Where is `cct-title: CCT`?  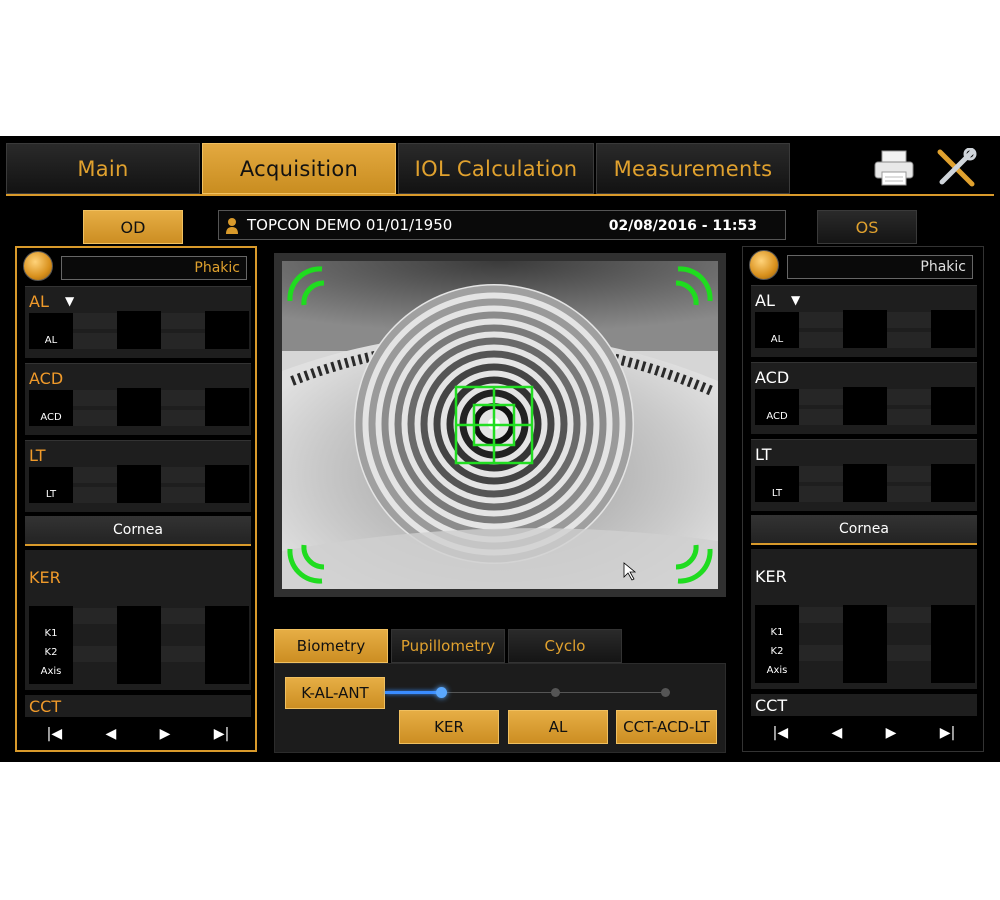 cct-title: CCT is located at coordinates (771, 705).